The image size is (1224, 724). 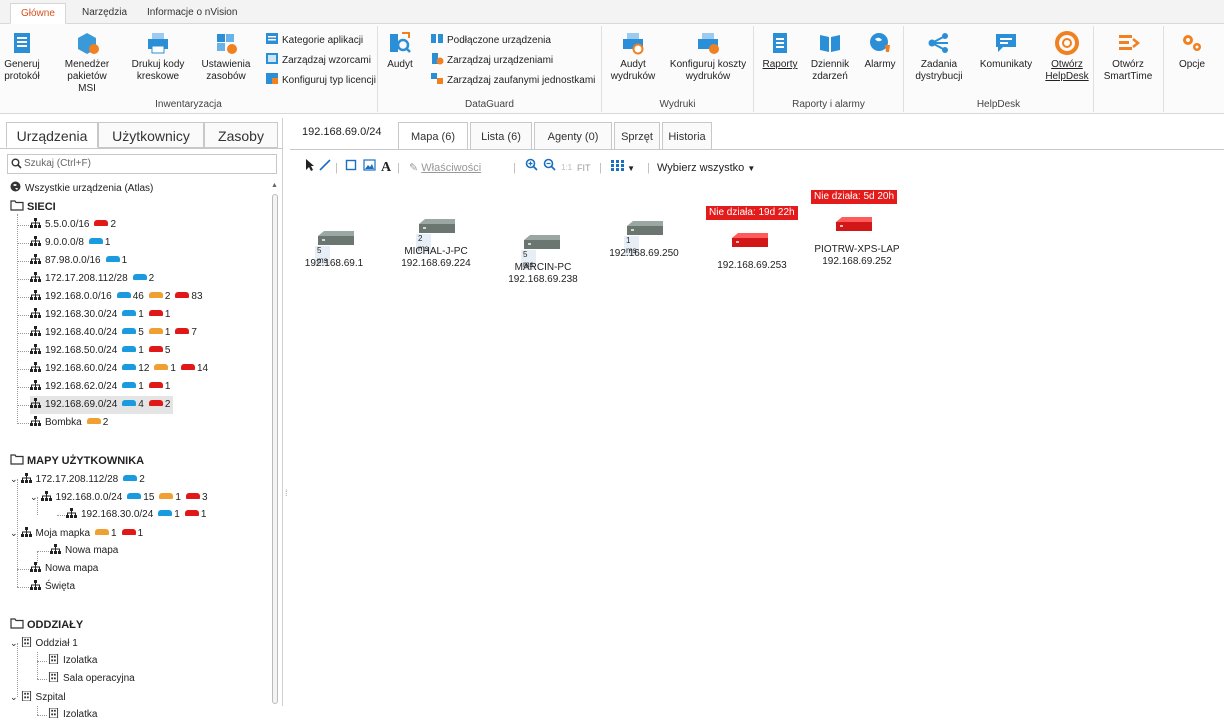 I want to click on print-barcodes-button: Drukuj kody kreskowe, so click(x=158, y=56).